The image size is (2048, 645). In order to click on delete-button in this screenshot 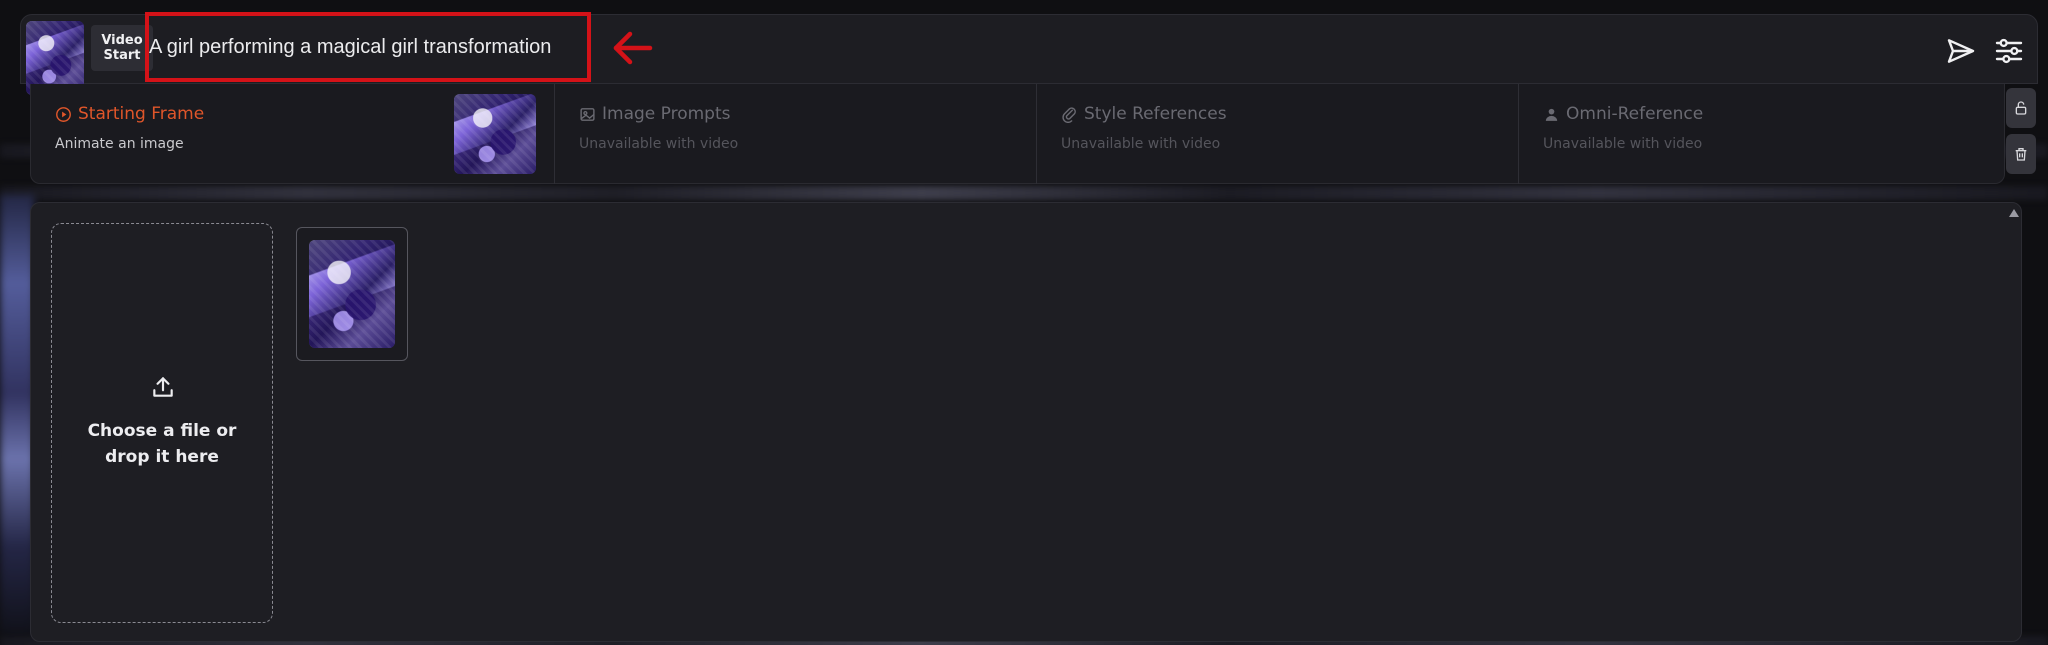, I will do `click(2021, 154)`.